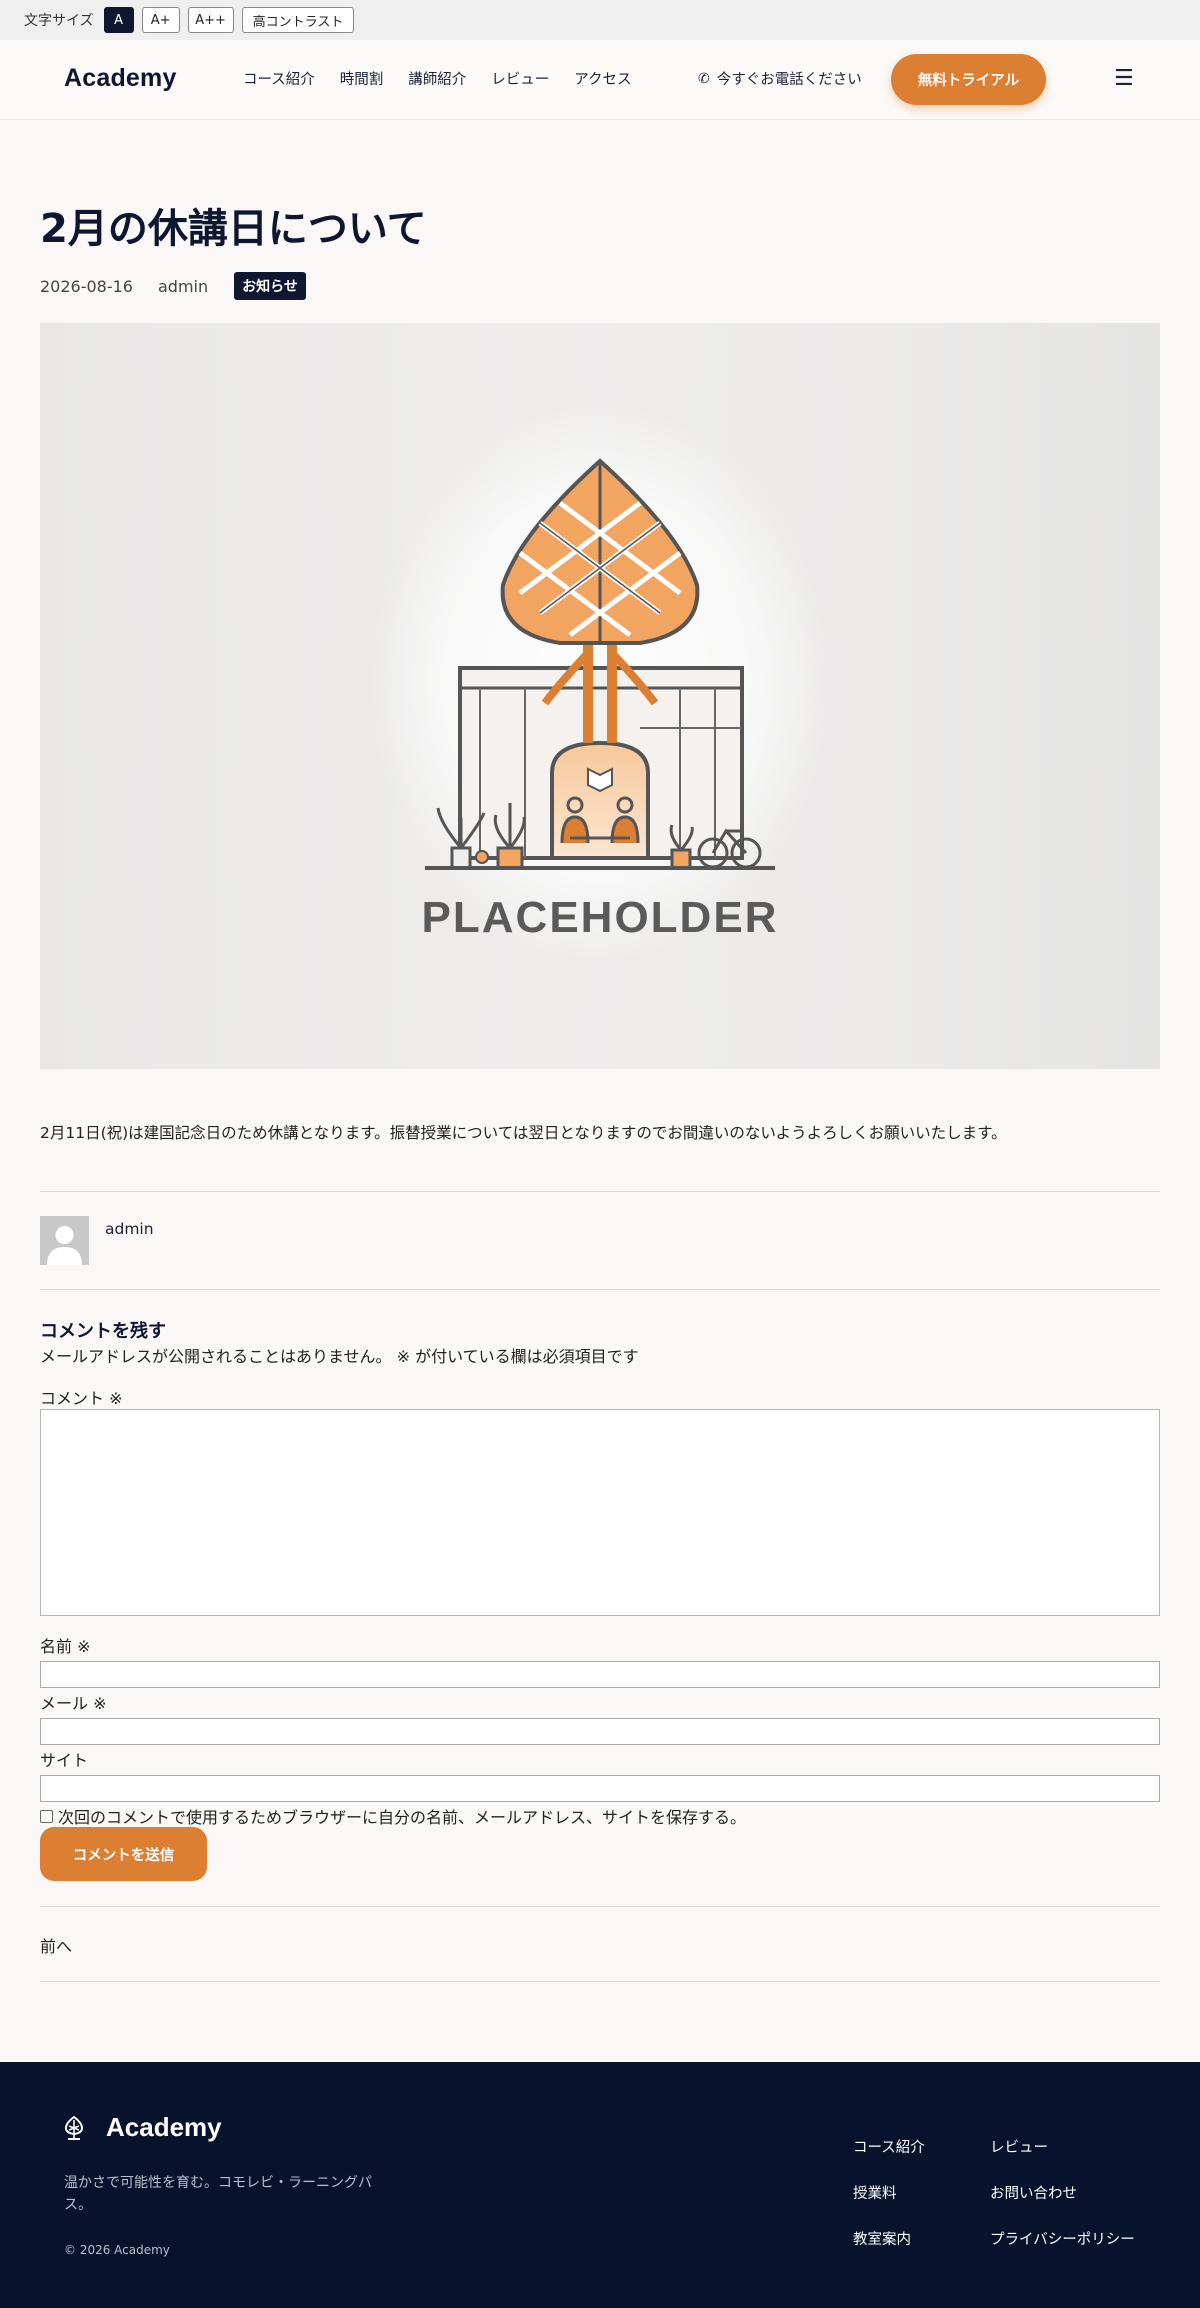 The image size is (1200, 2308). What do you see at coordinates (600, 20) in the screenshot?
I see `accessibility-bar: 文字サイズ A A+ A++ 高コントラスト` at bounding box center [600, 20].